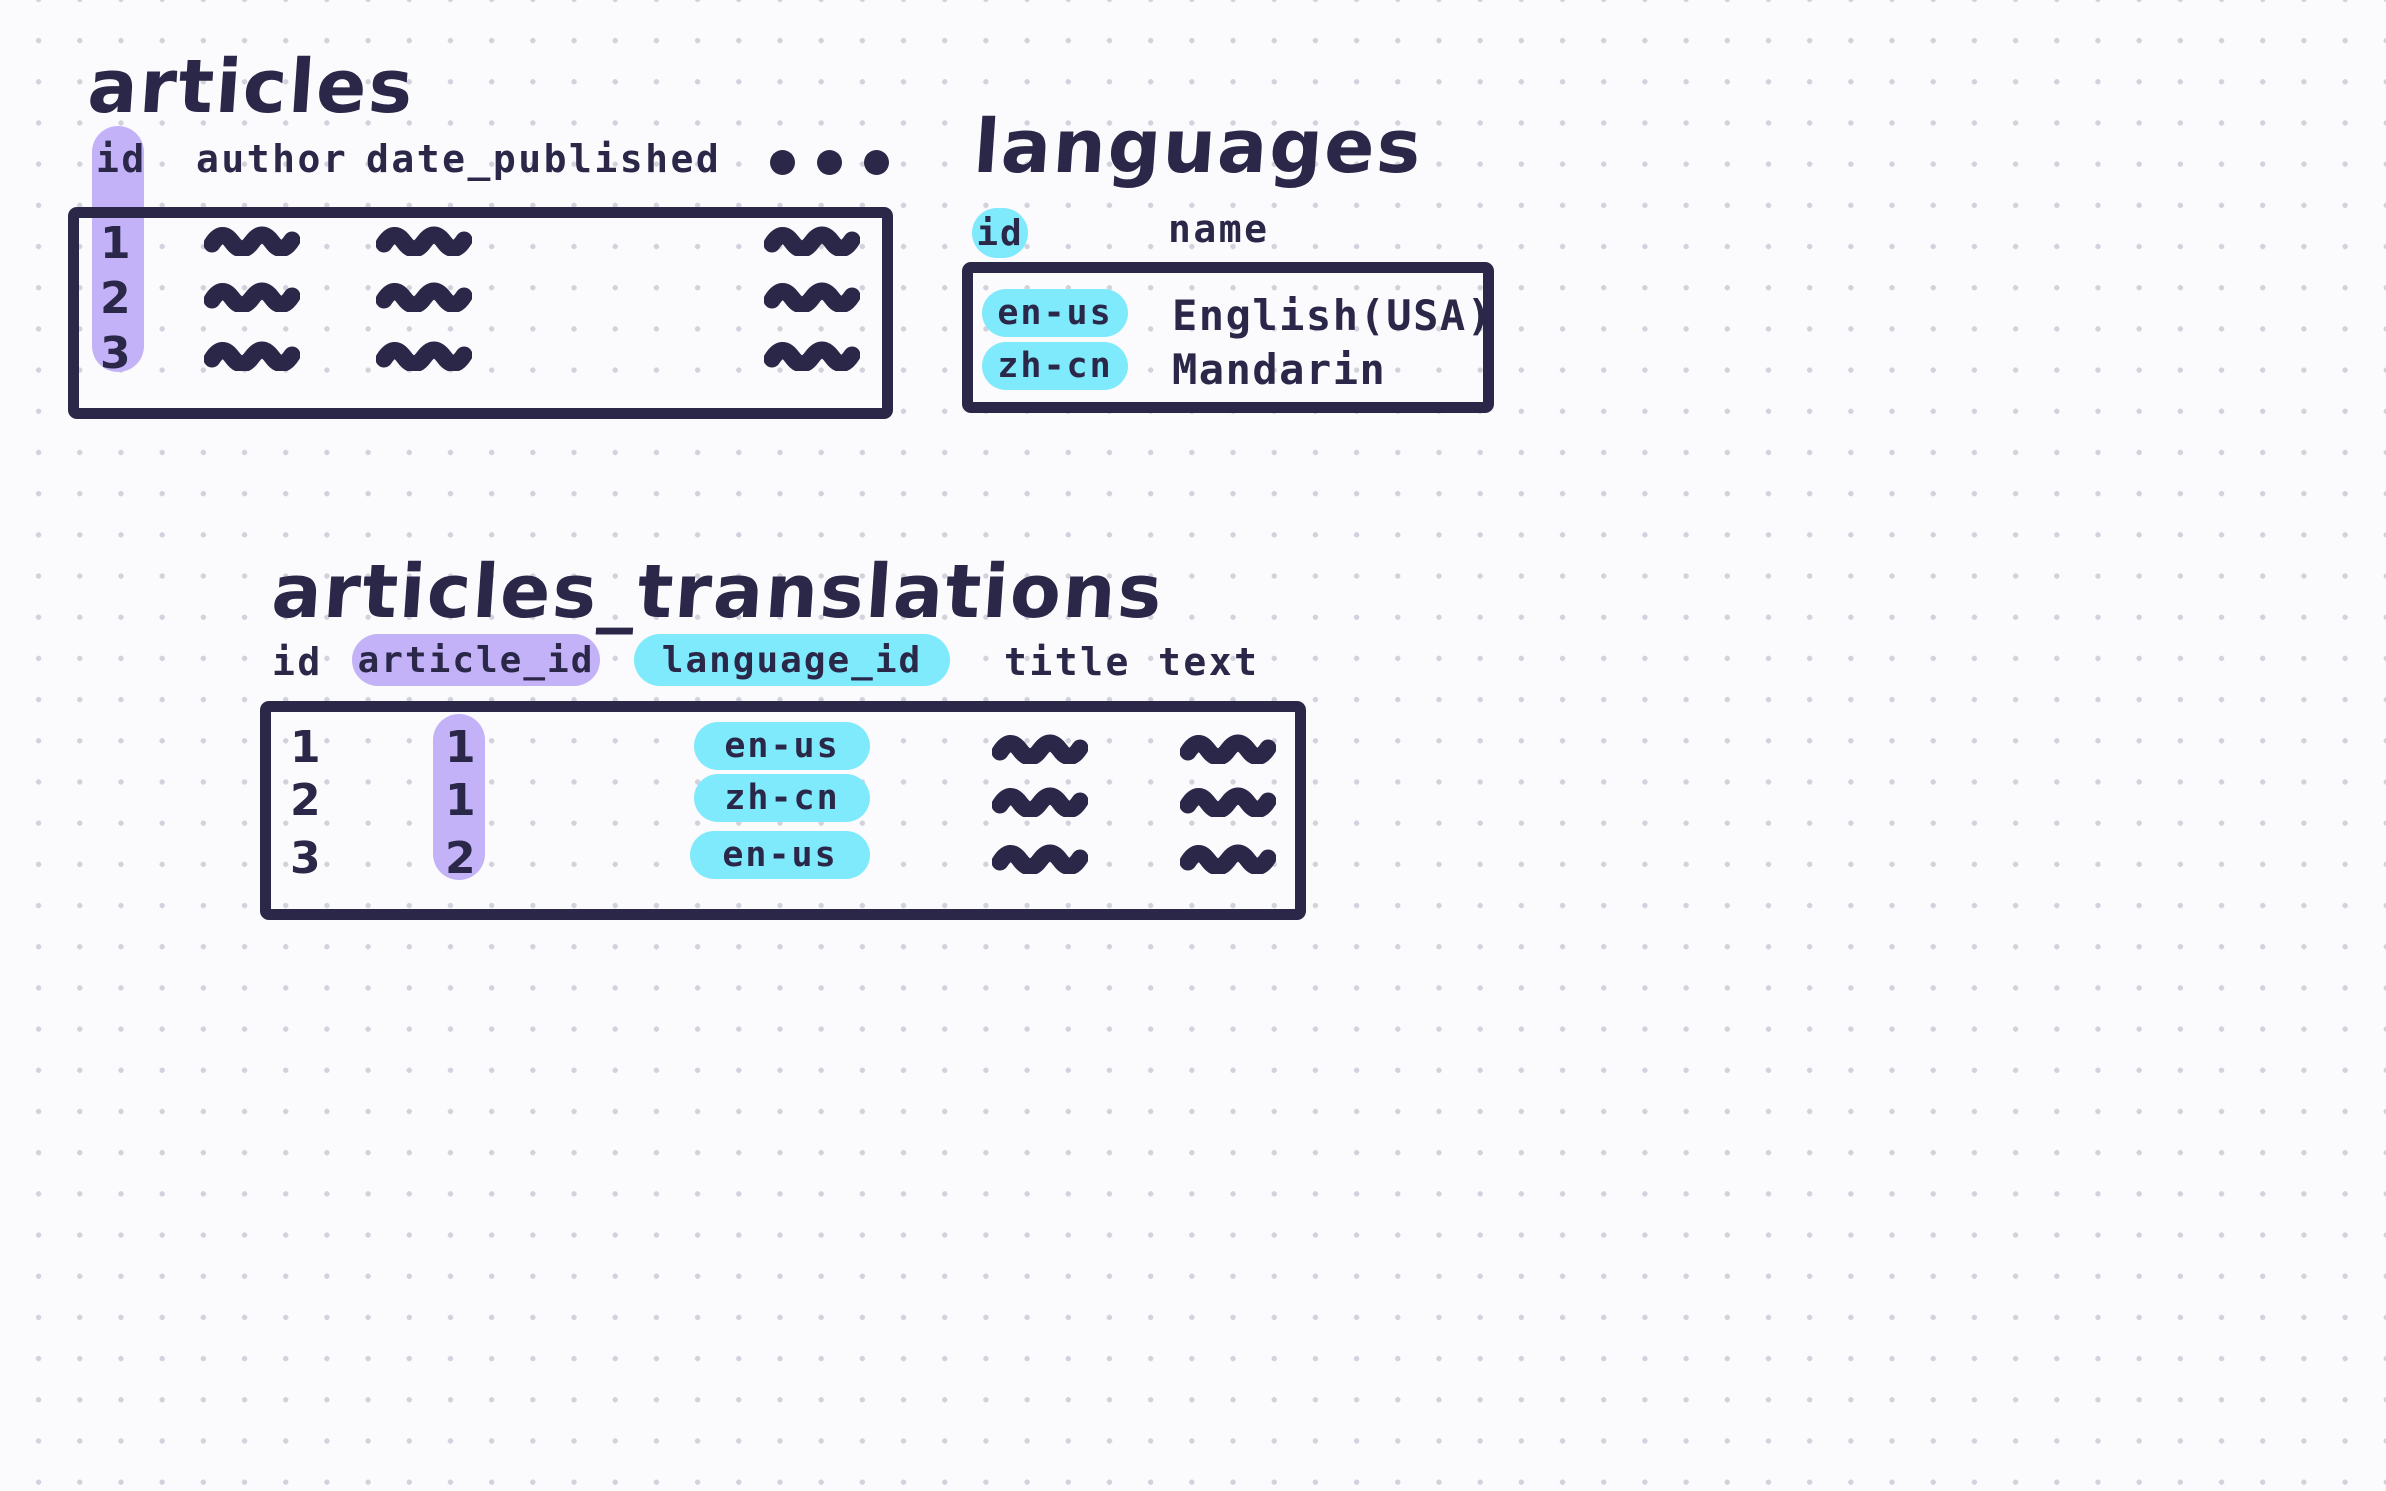 This screenshot has height=1491, width=2386. Describe the element at coordinates (252, 356) in the screenshot. I see `articles-cell-author-row3-scribble` at that location.